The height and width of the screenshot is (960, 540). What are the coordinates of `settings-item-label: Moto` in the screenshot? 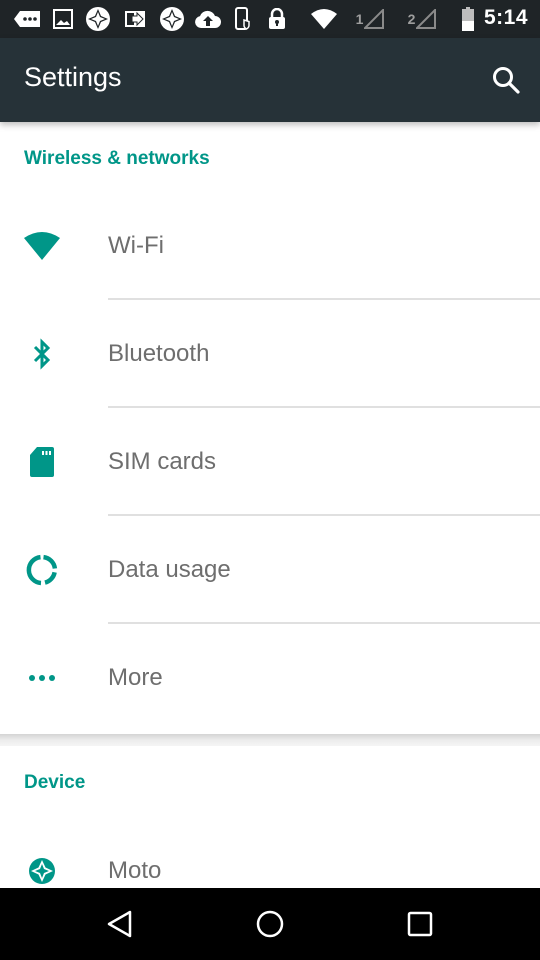 It's located at (135, 870).